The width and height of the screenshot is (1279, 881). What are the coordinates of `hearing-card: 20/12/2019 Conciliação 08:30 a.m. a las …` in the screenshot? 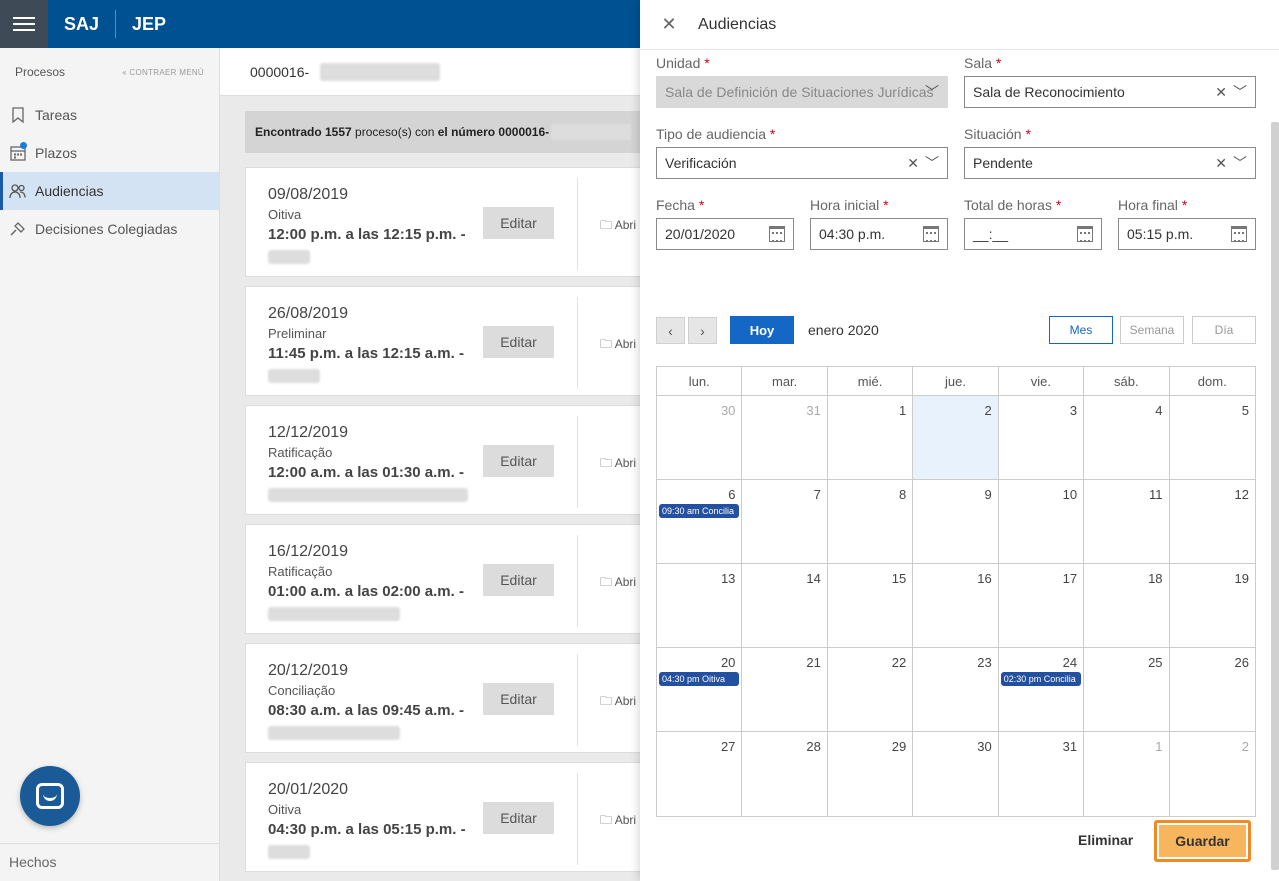 It's located at (442, 698).